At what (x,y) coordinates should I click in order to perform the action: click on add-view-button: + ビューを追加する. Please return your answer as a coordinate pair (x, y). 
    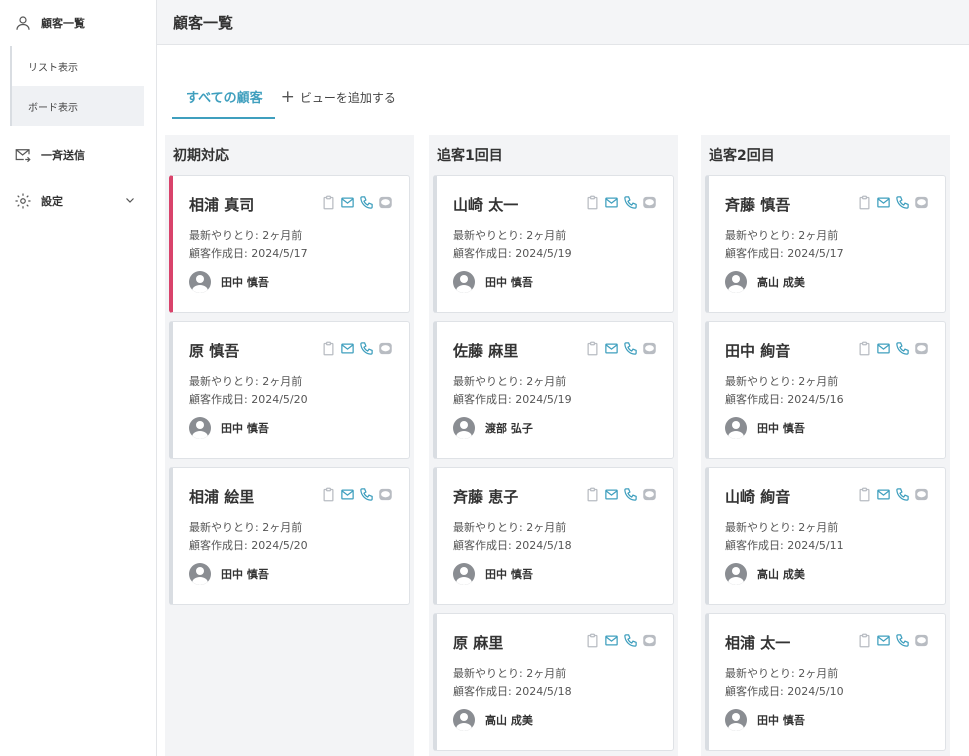
    Looking at the image, I should click on (341, 97).